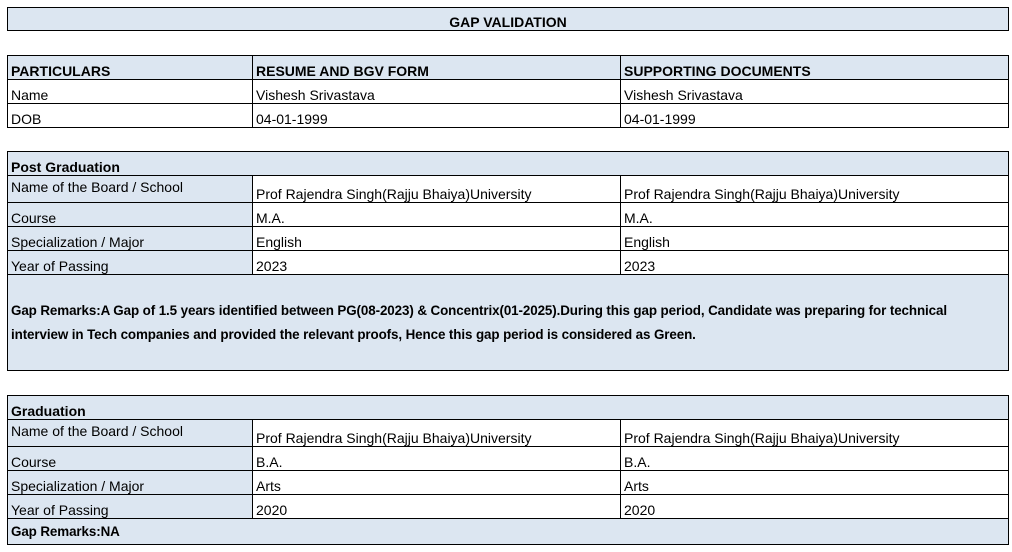 The height and width of the screenshot is (552, 1012). I want to click on table-row: Year of Passing 2020 2020, so click(508, 506).